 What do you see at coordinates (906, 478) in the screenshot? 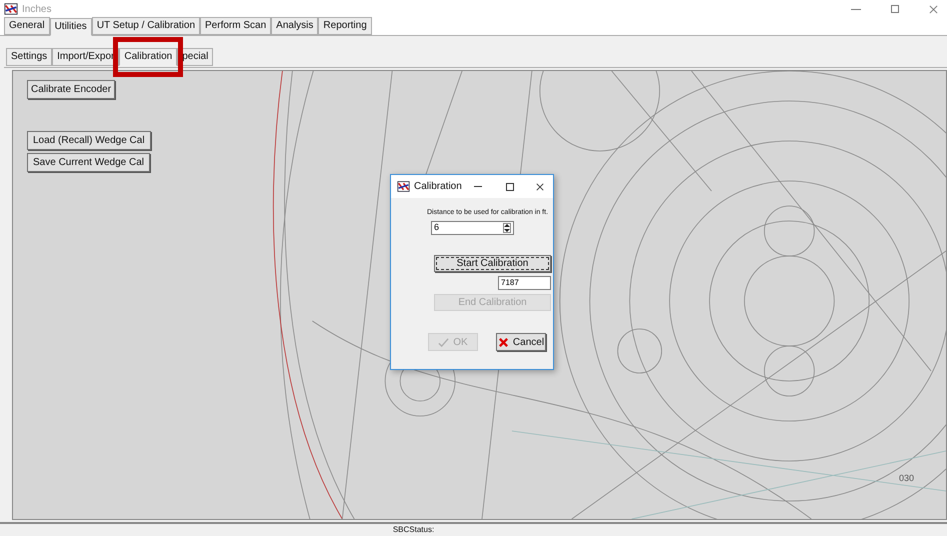
I see `drawing-label: 030` at bounding box center [906, 478].